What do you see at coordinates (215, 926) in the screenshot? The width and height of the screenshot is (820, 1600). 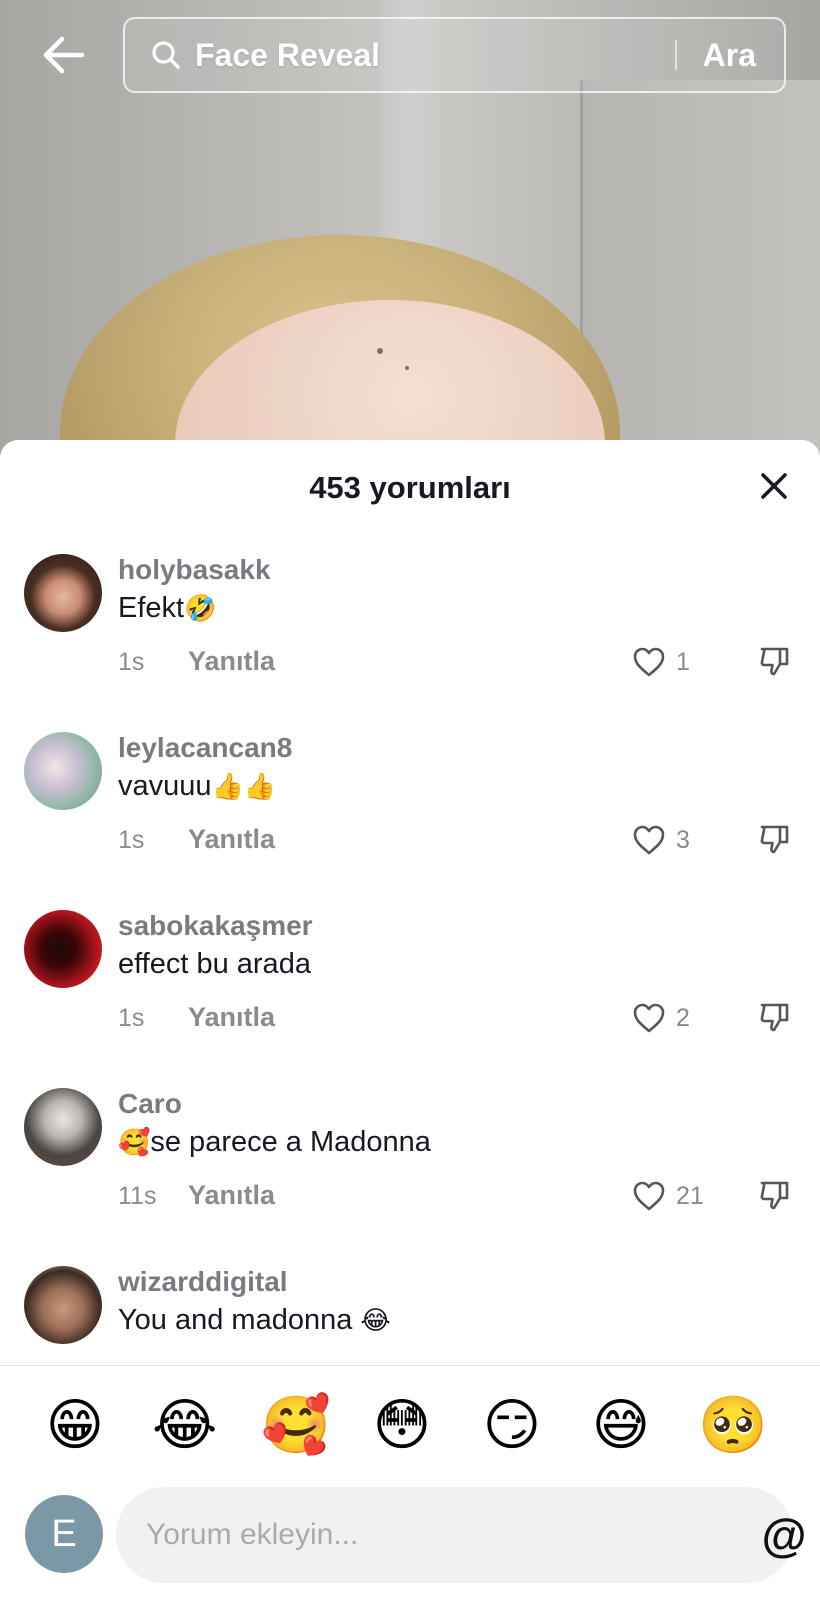 I see `comment-username: sabokakaşmer` at bounding box center [215, 926].